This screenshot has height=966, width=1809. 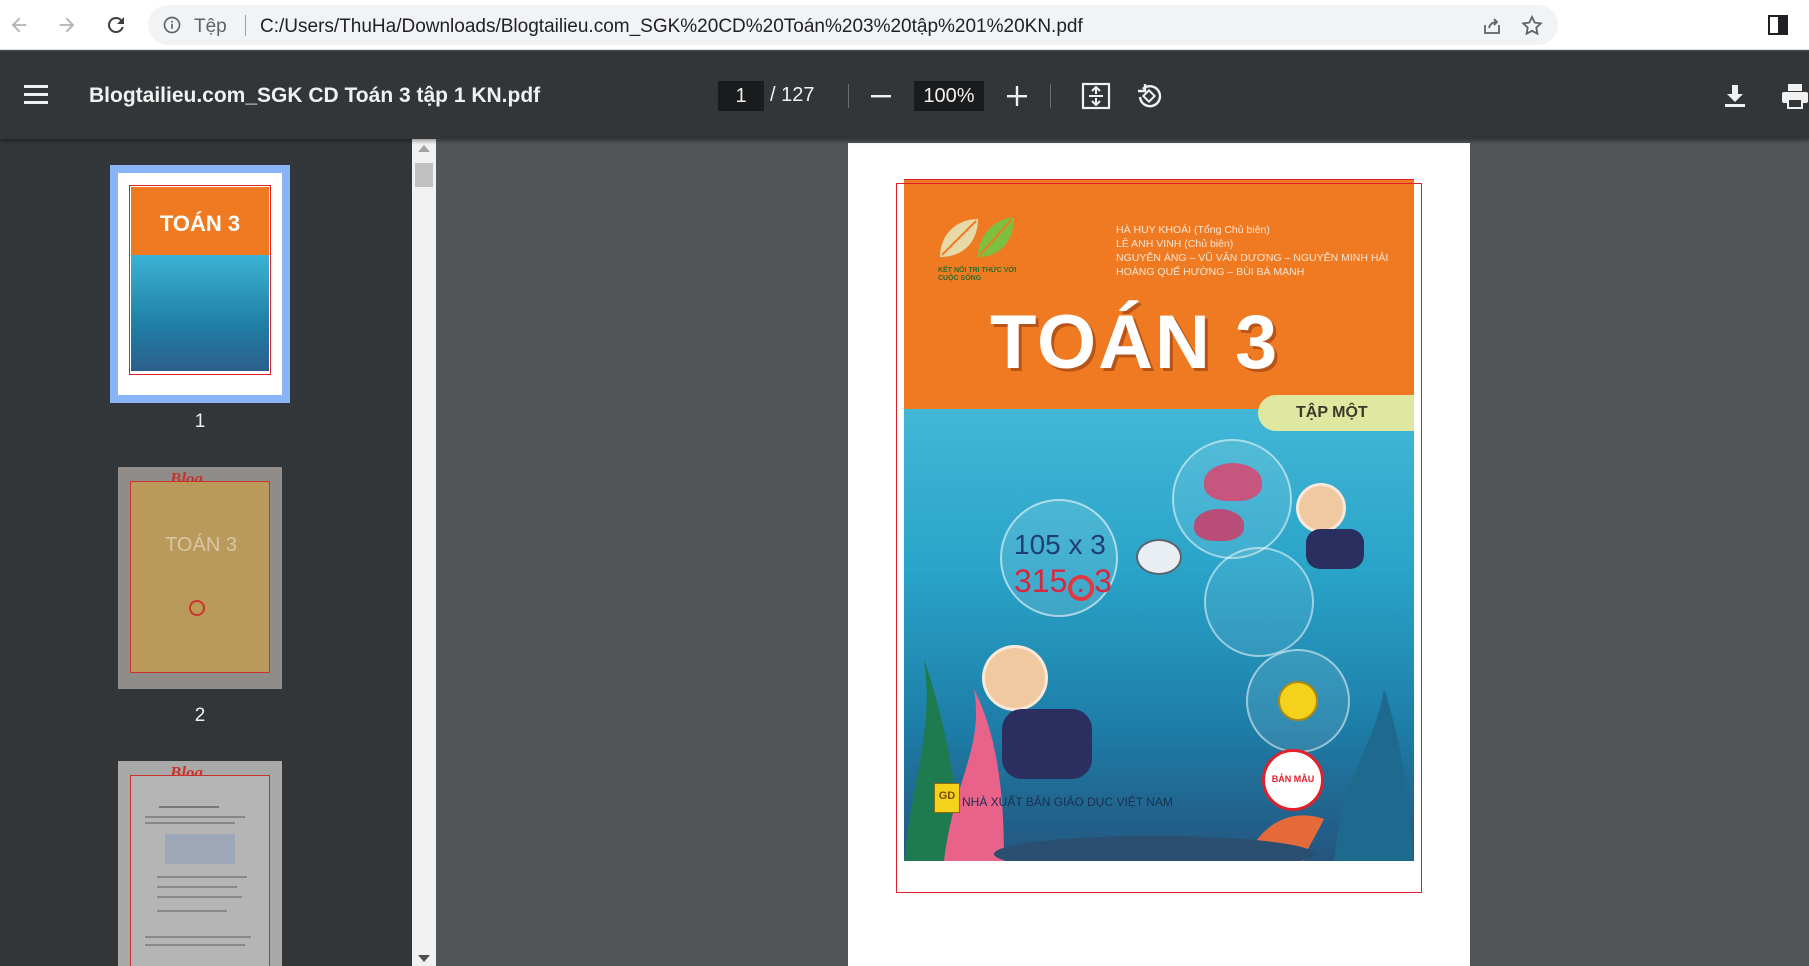 I want to click on reload-icon, so click(x=115, y=24).